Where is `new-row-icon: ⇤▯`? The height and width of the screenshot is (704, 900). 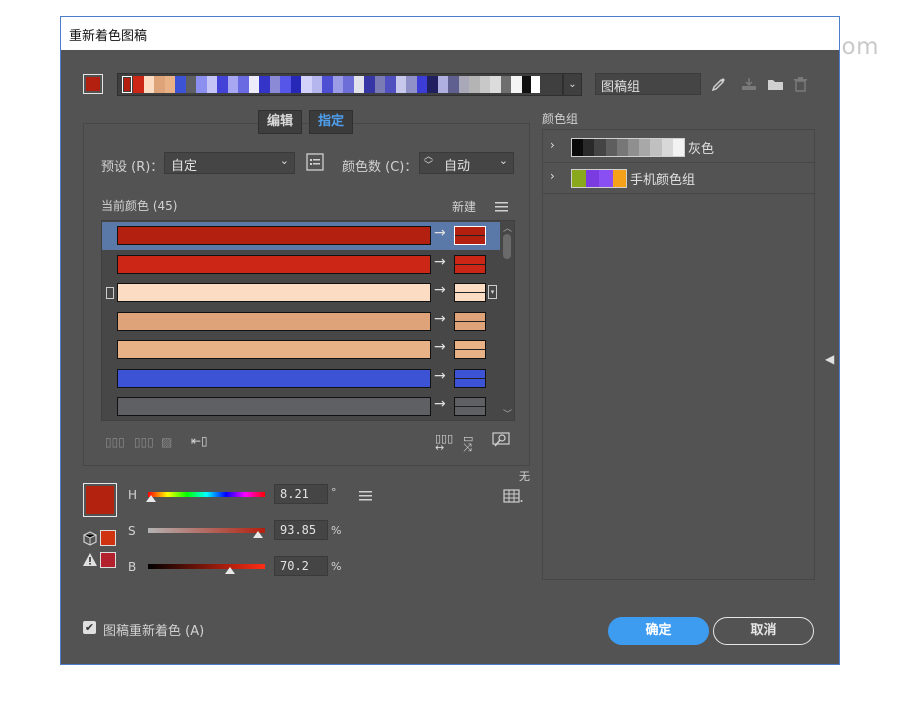 new-row-icon: ⇤▯ is located at coordinates (199, 441).